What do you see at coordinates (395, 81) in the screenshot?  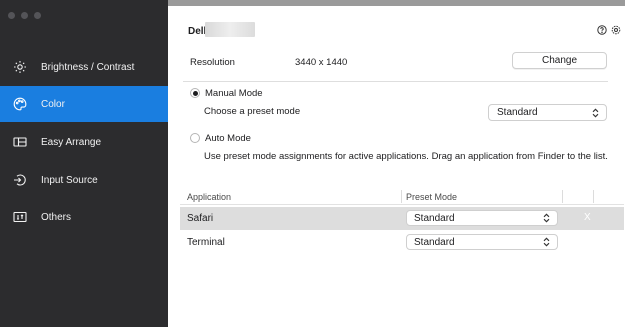 I see `divider` at bounding box center [395, 81].